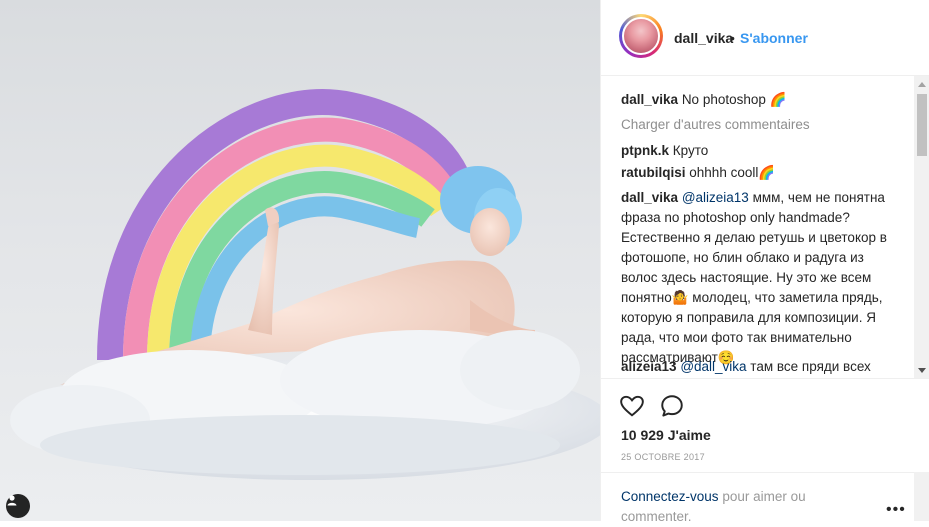 The width and height of the screenshot is (929, 527). Describe the element at coordinates (921, 227) in the screenshot. I see `comments-scrollbar` at that location.